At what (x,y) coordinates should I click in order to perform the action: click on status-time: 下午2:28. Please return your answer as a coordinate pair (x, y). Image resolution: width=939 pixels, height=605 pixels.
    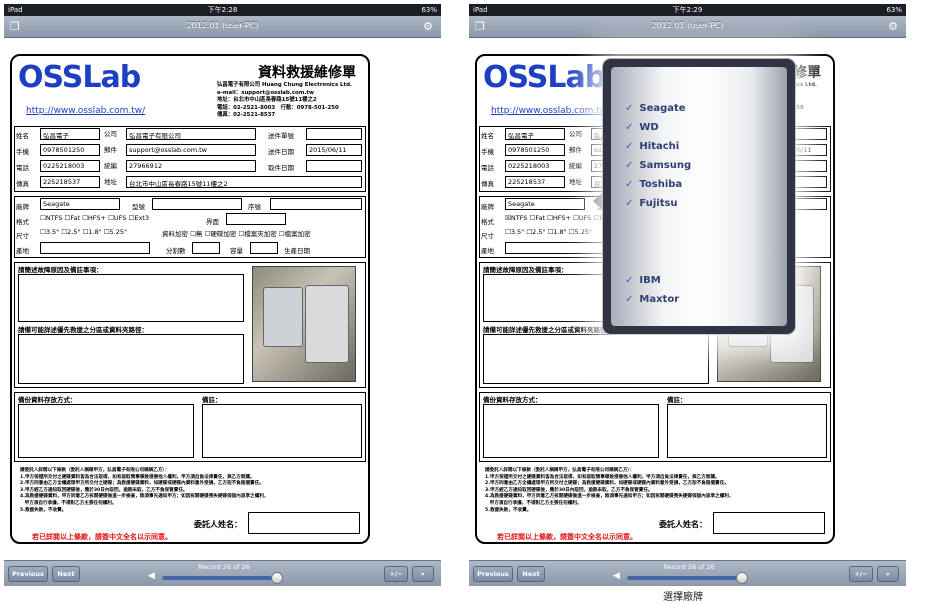
    Looking at the image, I should click on (222, 10).